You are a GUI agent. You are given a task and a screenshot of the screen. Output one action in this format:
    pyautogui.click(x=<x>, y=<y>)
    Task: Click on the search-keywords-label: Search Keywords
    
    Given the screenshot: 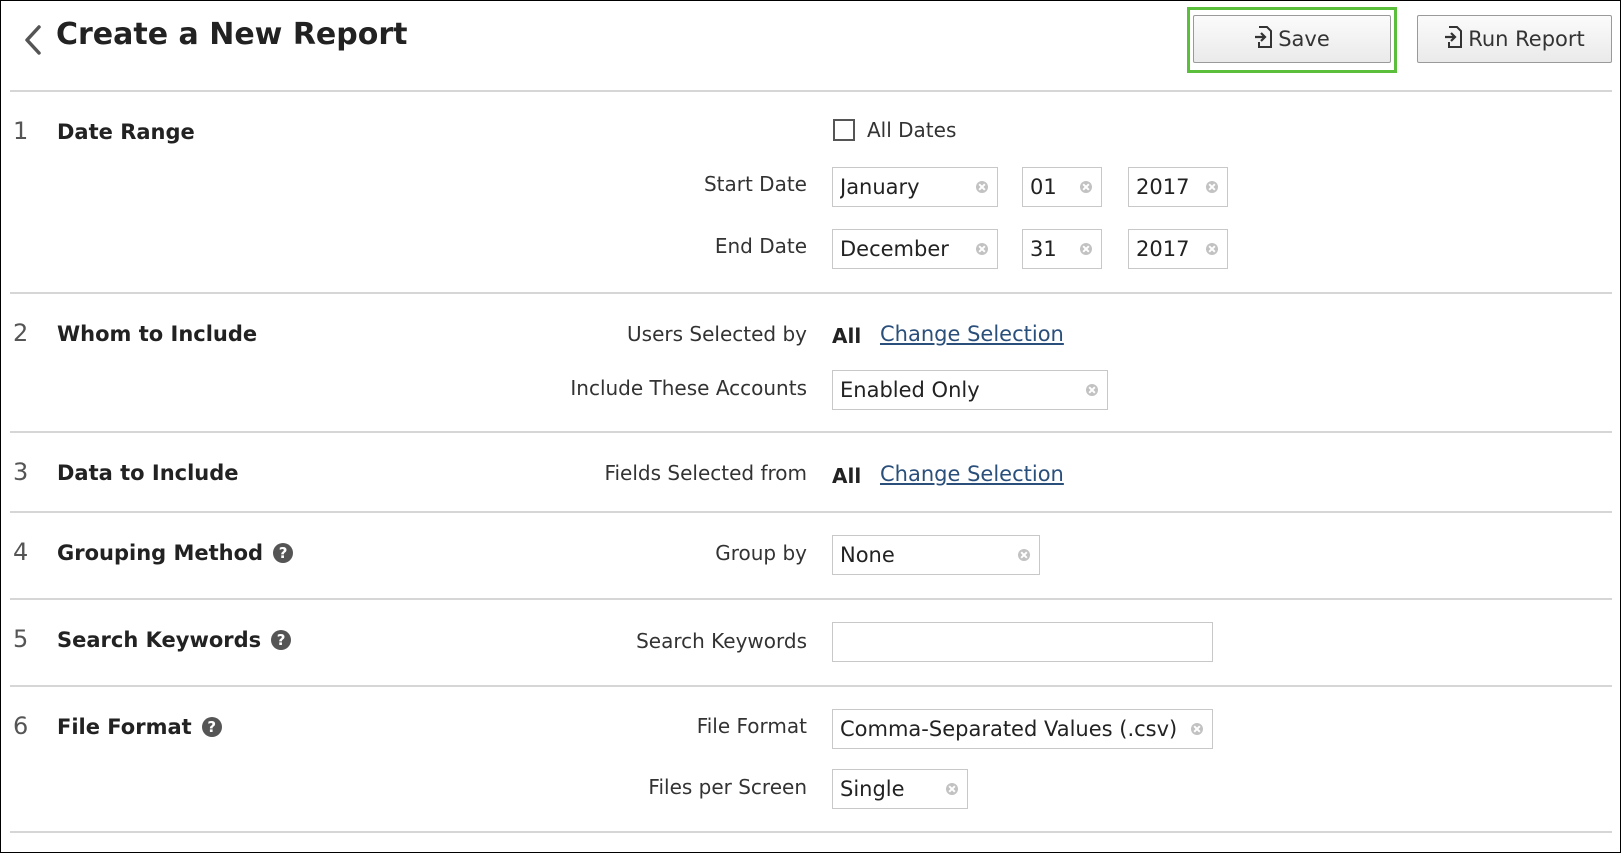 What is the action you would take?
    pyautogui.click(x=721, y=641)
    